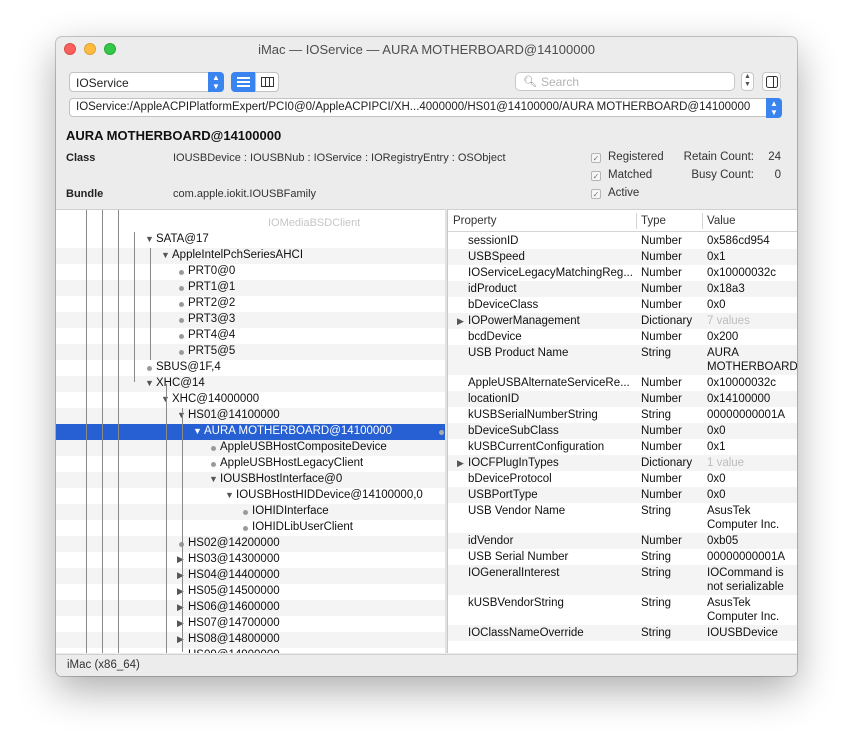  I want to click on tree-row: IOHIDInterface, so click(250, 512).